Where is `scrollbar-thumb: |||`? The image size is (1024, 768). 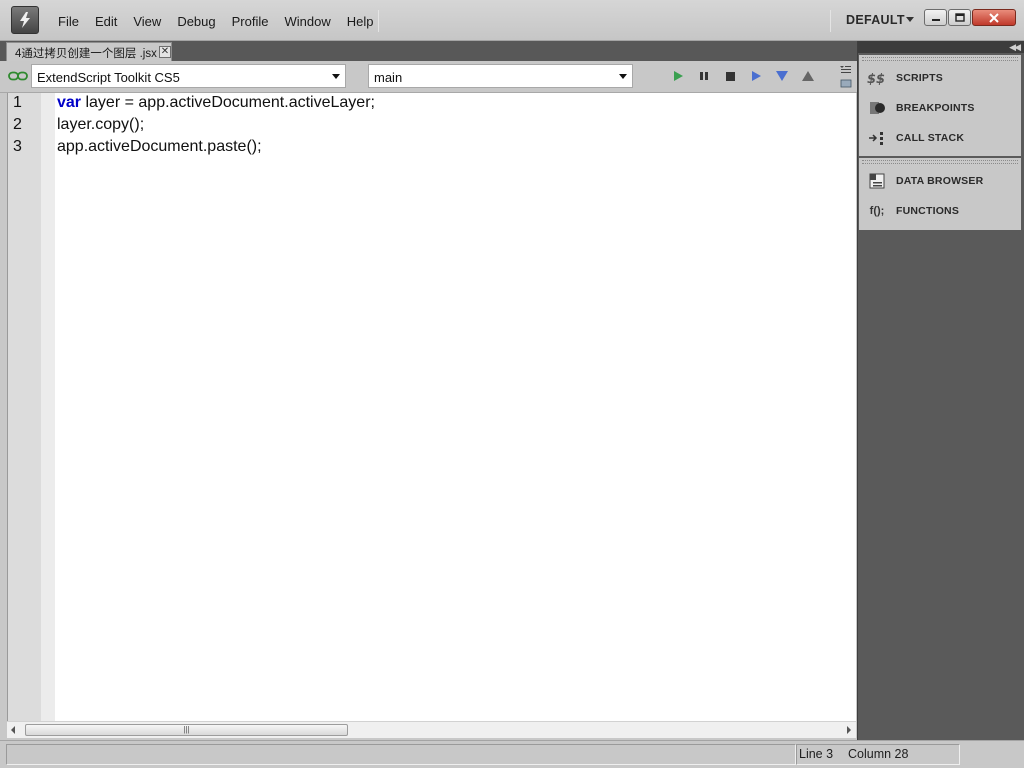
scrollbar-thumb: ||| is located at coordinates (186, 730).